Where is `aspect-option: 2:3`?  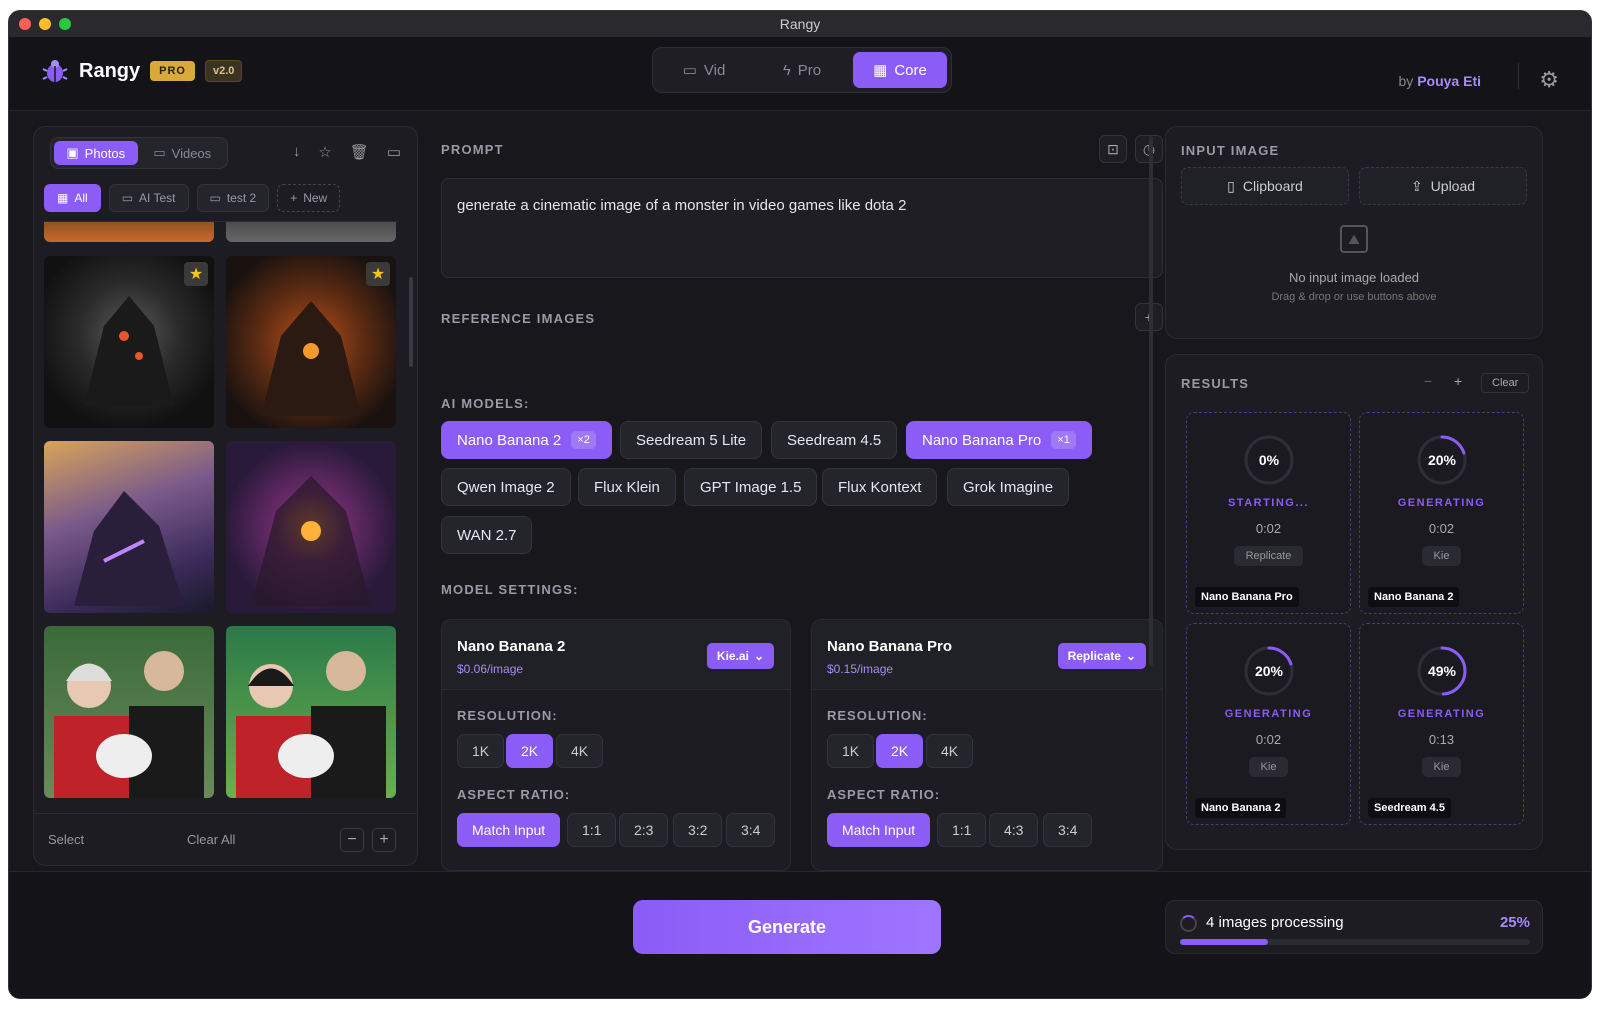 aspect-option: 2:3 is located at coordinates (644, 830).